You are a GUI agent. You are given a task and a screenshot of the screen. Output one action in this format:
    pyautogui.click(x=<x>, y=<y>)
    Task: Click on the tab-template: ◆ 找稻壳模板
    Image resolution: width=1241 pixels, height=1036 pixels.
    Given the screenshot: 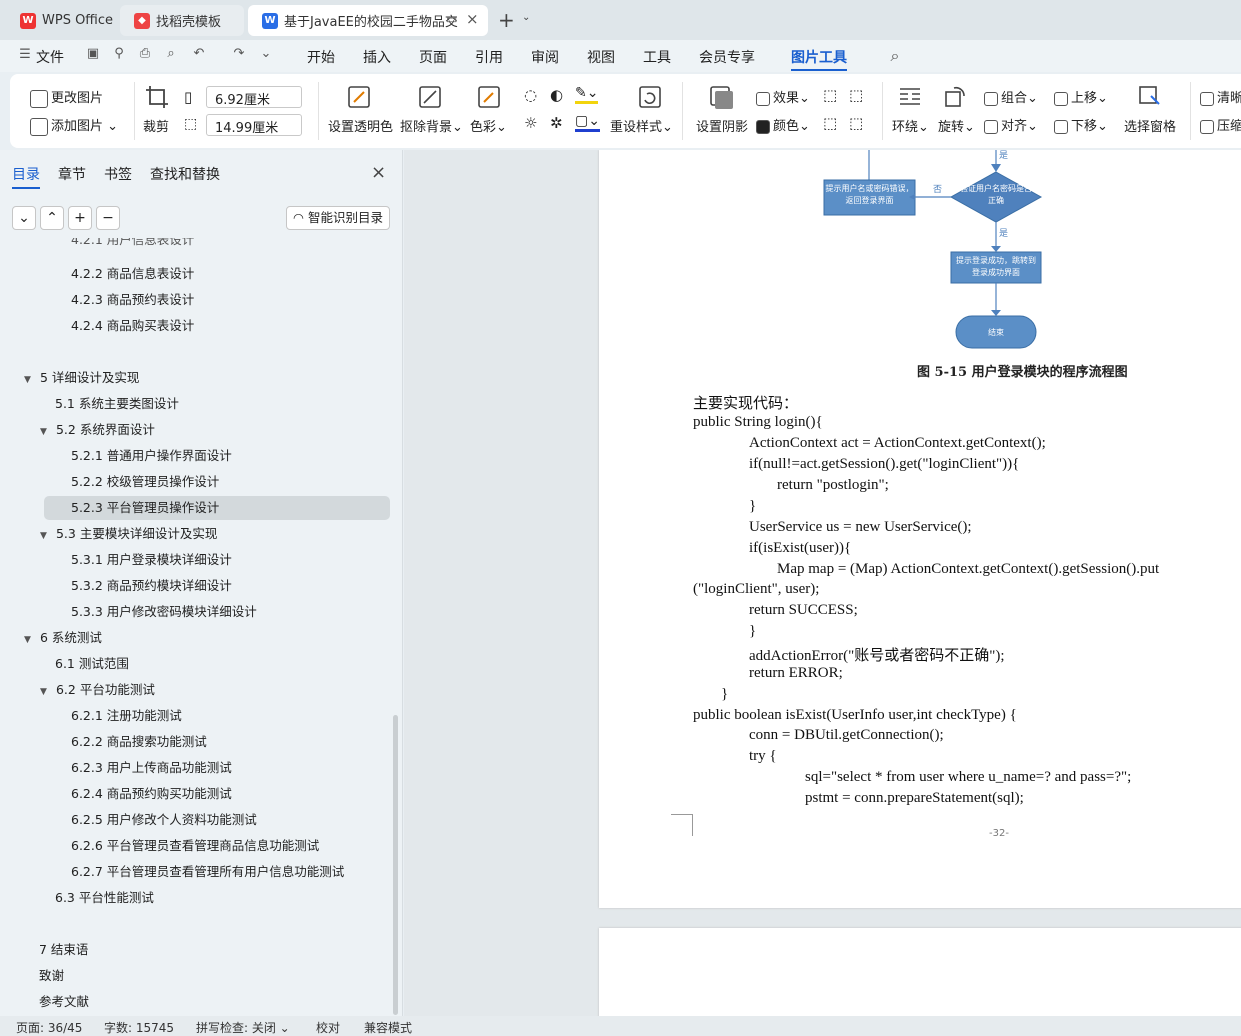 What is the action you would take?
    pyautogui.click(x=182, y=20)
    